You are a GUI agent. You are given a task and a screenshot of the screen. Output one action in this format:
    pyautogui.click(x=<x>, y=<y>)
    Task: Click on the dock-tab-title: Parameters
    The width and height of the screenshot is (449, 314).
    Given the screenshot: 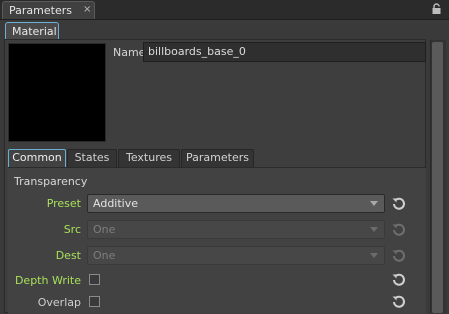 What is the action you would take?
    pyautogui.click(x=40, y=10)
    